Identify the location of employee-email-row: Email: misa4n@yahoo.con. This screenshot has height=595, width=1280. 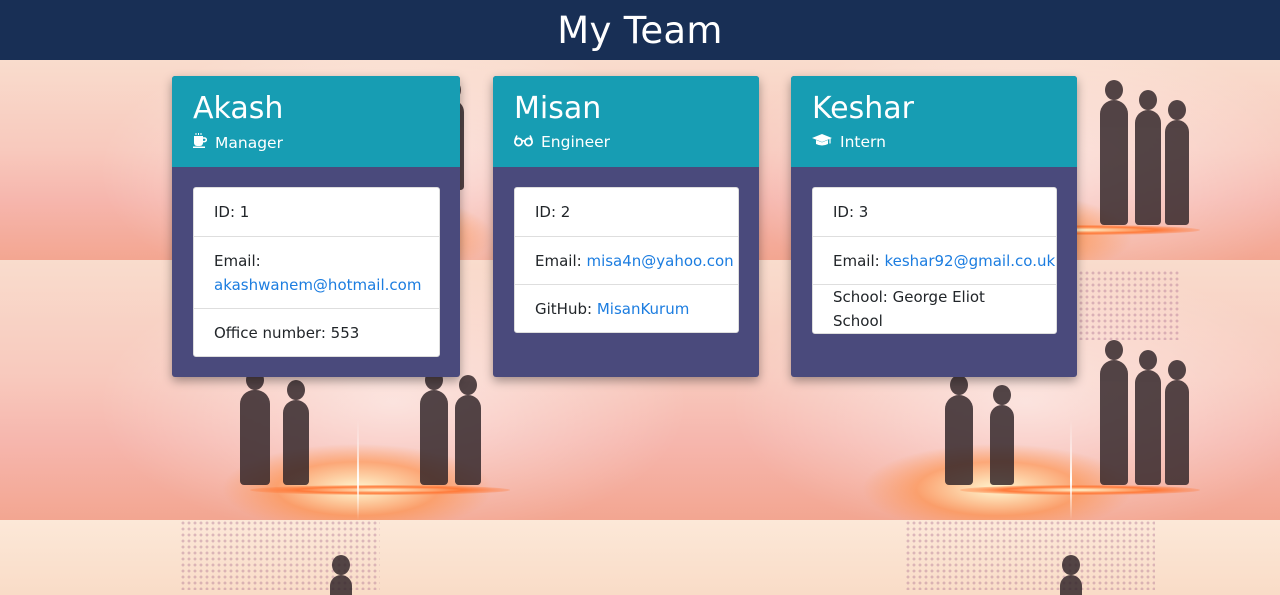
(626, 260).